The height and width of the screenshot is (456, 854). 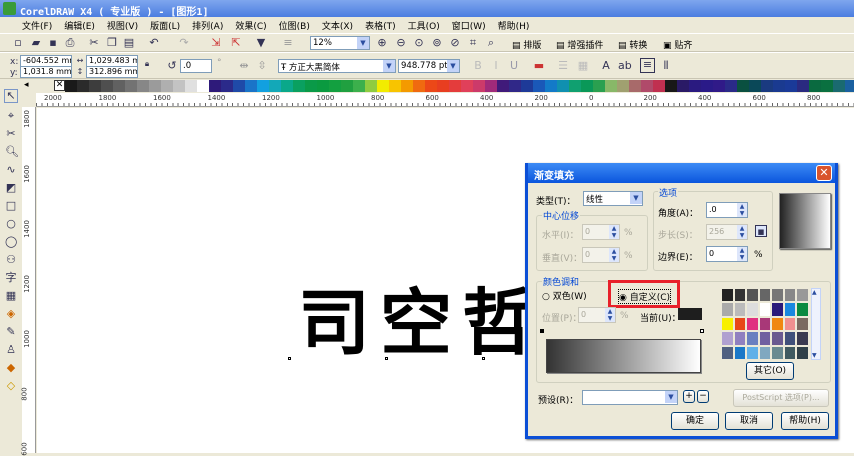 I want to click on fill-tool-icon: ◆, so click(x=11, y=368).